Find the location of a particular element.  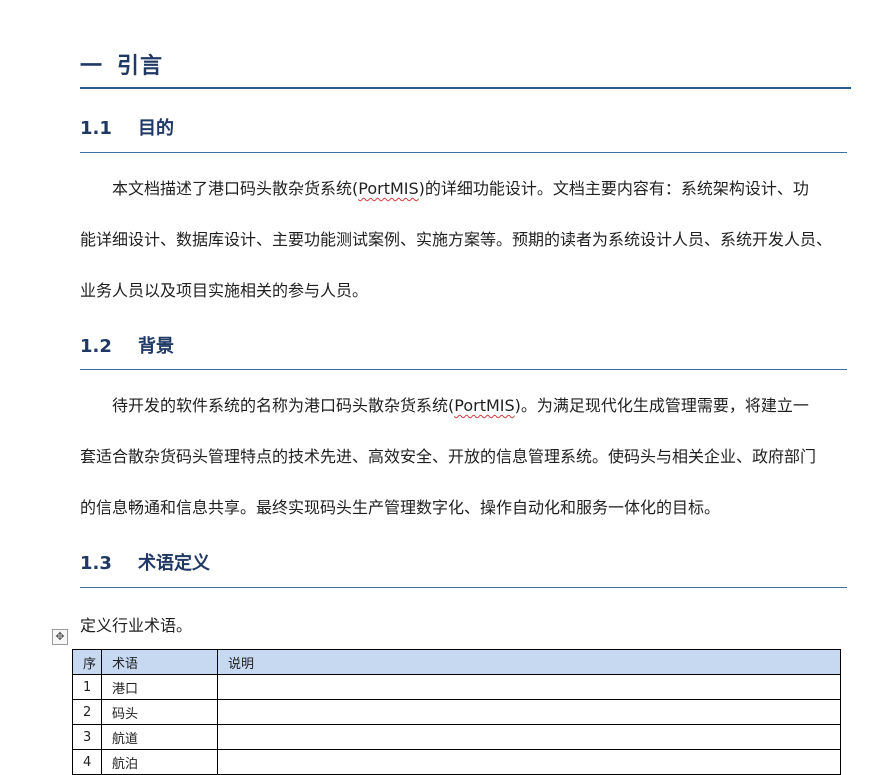

heading-1-title: 引言 is located at coordinates (140, 66).